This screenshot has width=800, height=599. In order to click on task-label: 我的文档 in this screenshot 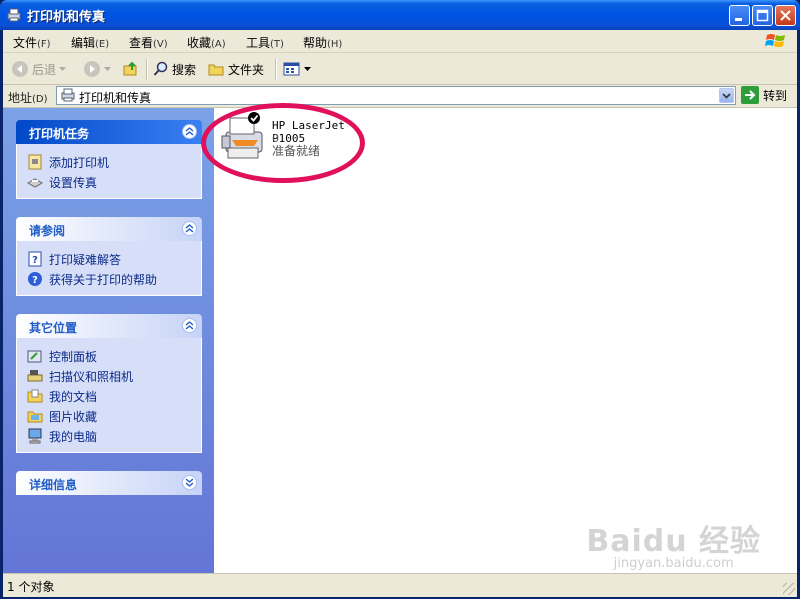, I will do `click(73, 396)`.